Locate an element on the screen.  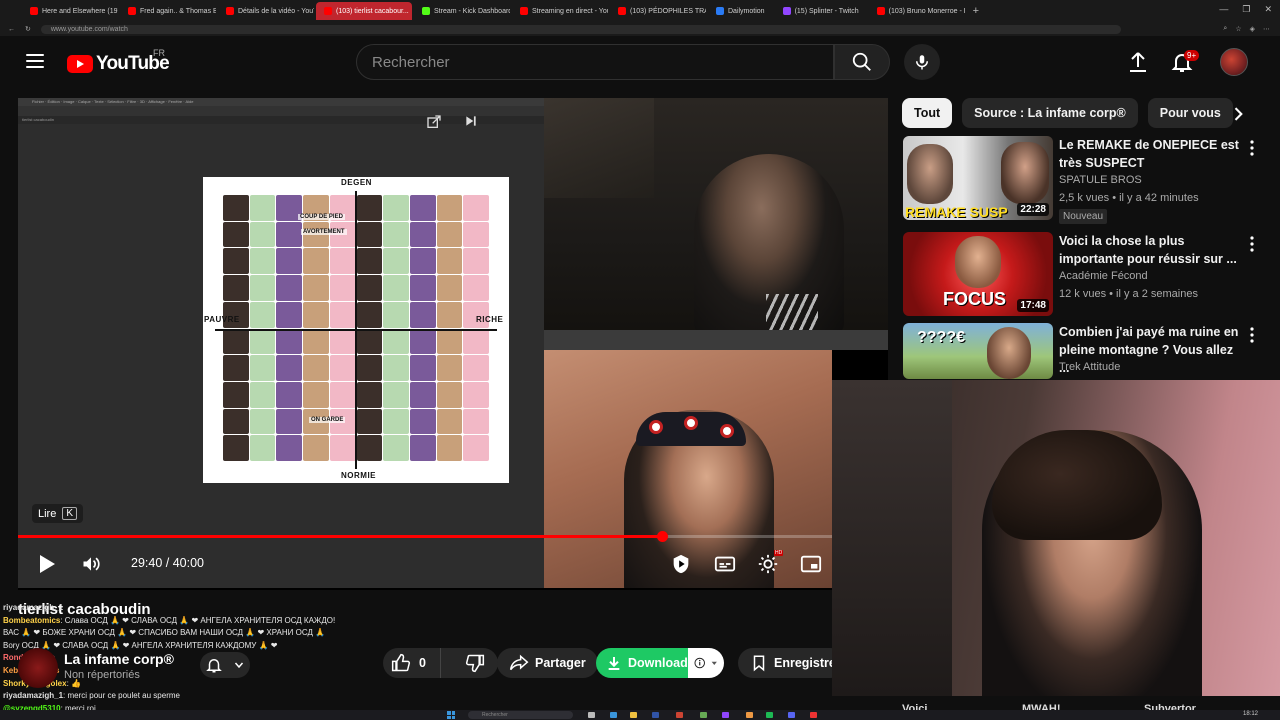
open-external-icon is located at coordinates (434, 122).